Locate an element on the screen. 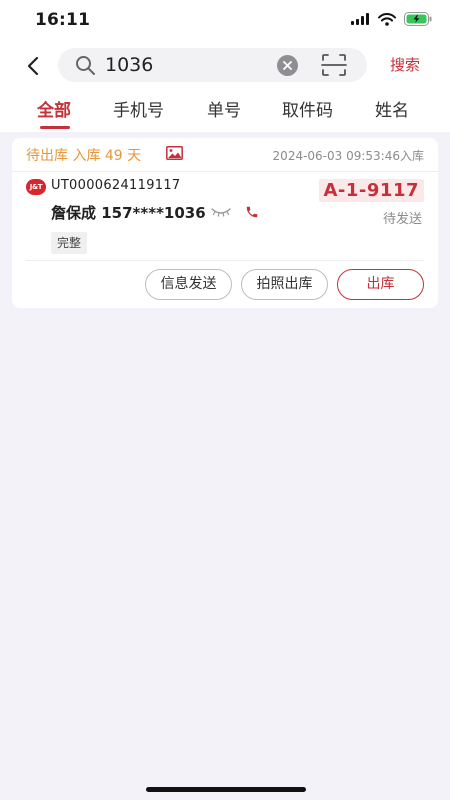 The width and height of the screenshot is (450, 800). signal-icon is located at coordinates (360, 19).